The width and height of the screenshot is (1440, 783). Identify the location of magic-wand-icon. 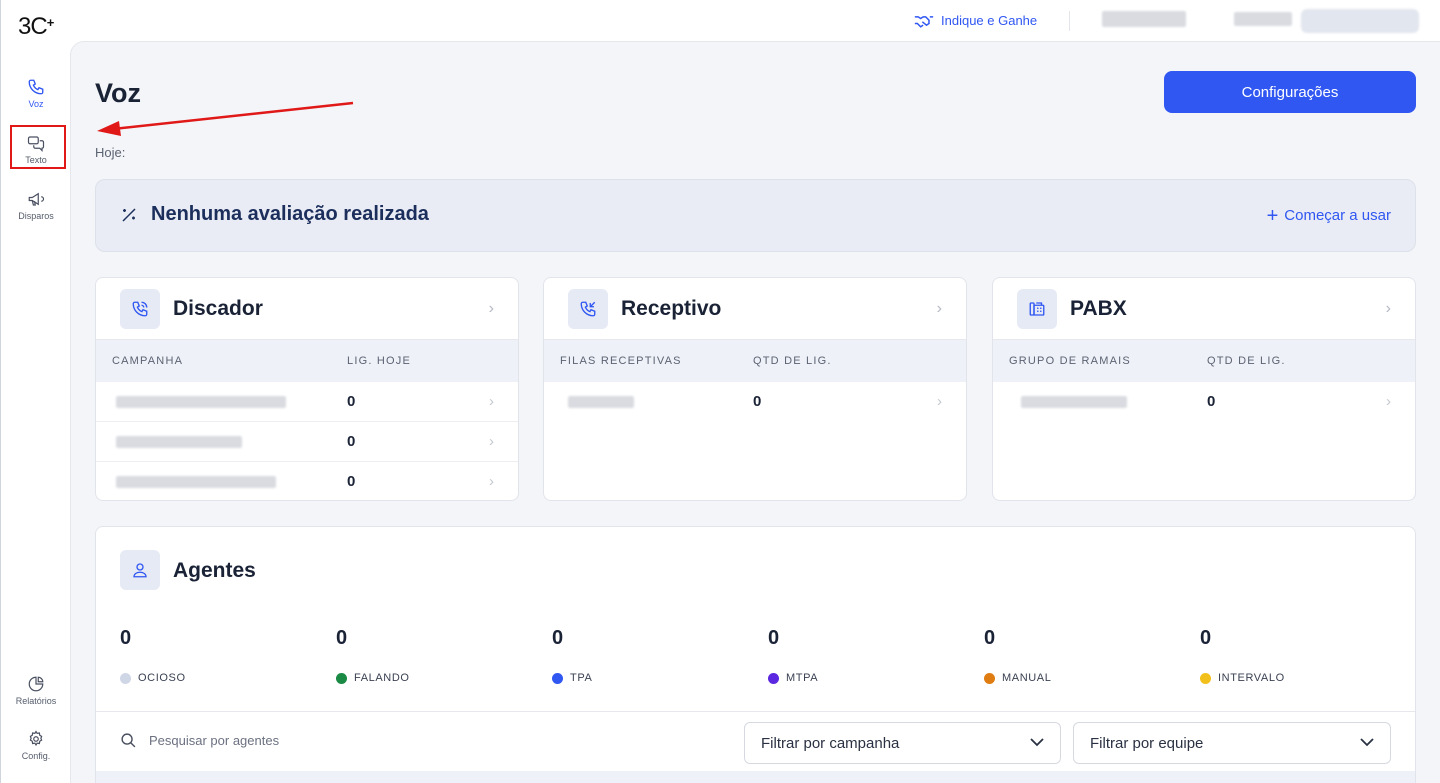
(129, 215).